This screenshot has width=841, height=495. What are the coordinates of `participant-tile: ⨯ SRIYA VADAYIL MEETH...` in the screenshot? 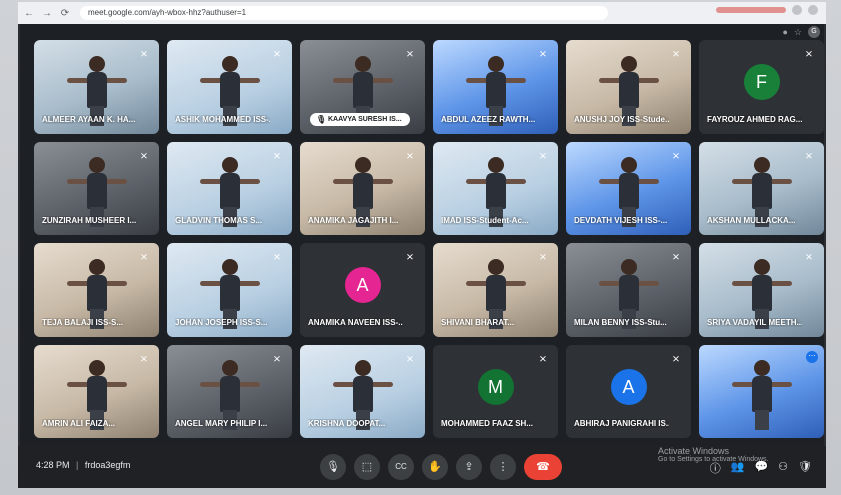 It's located at (761, 290).